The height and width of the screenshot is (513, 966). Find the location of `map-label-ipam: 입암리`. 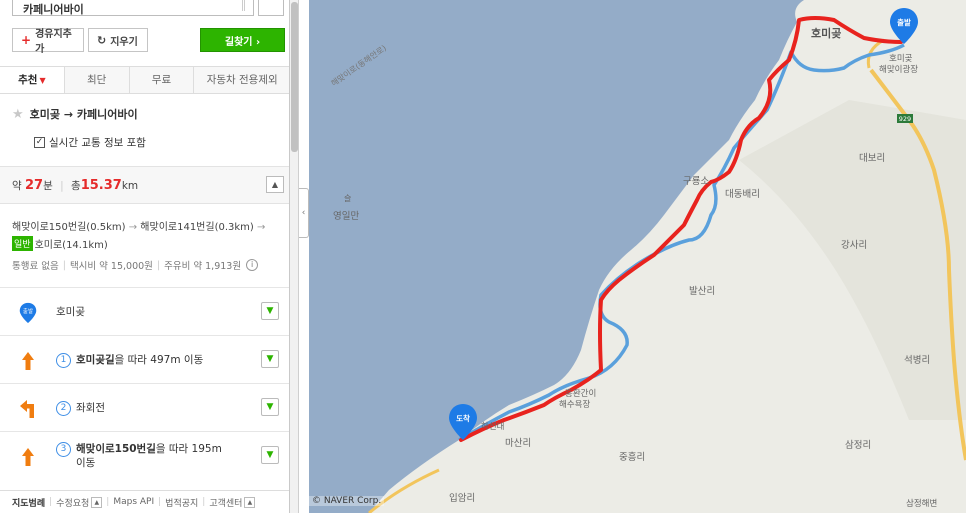

map-label-ipam: 입암리 is located at coordinates (462, 498).